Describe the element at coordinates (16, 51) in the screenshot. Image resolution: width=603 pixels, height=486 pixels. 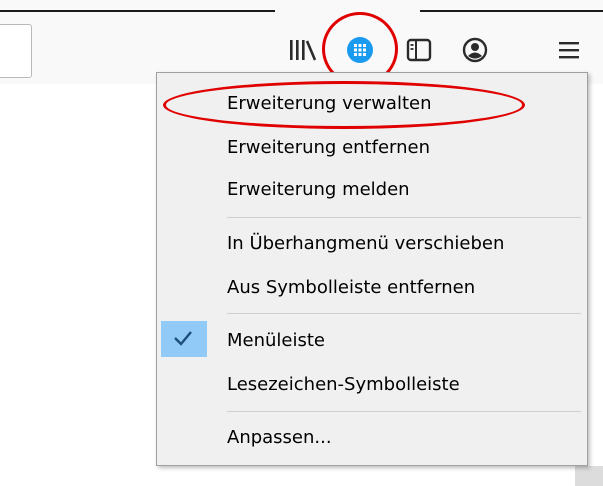
I see `url-bar` at that location.